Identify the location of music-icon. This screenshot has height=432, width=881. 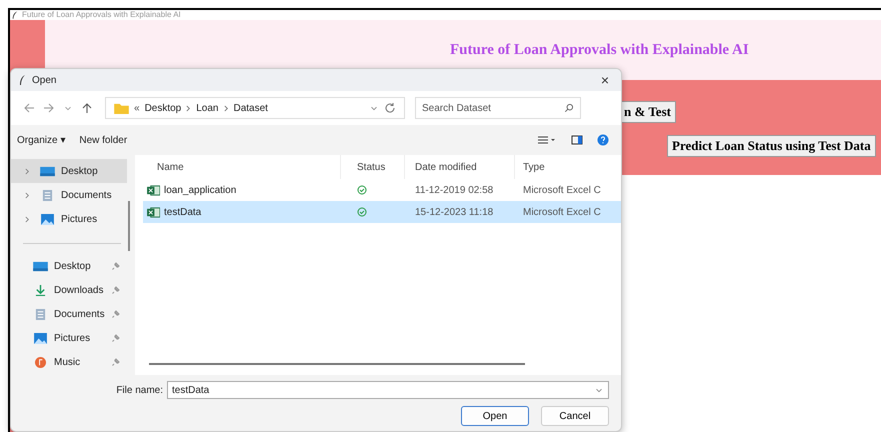
(40, 362).